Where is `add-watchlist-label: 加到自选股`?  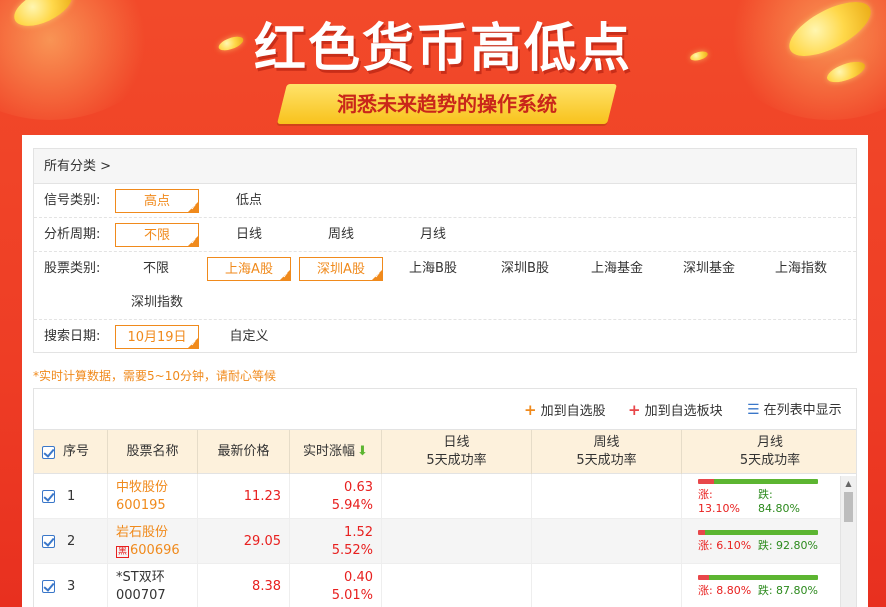
add-watchlist-label: 加到自选股 is located at coordinates (573, 411).